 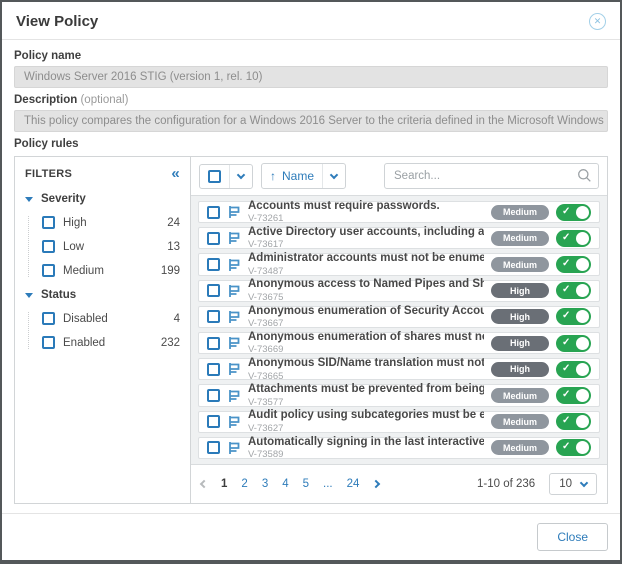 What do you see at coordinates (111, 270) in the screenshot?
I see `filter-item: Medium 199` at bounding box center [111, 270].